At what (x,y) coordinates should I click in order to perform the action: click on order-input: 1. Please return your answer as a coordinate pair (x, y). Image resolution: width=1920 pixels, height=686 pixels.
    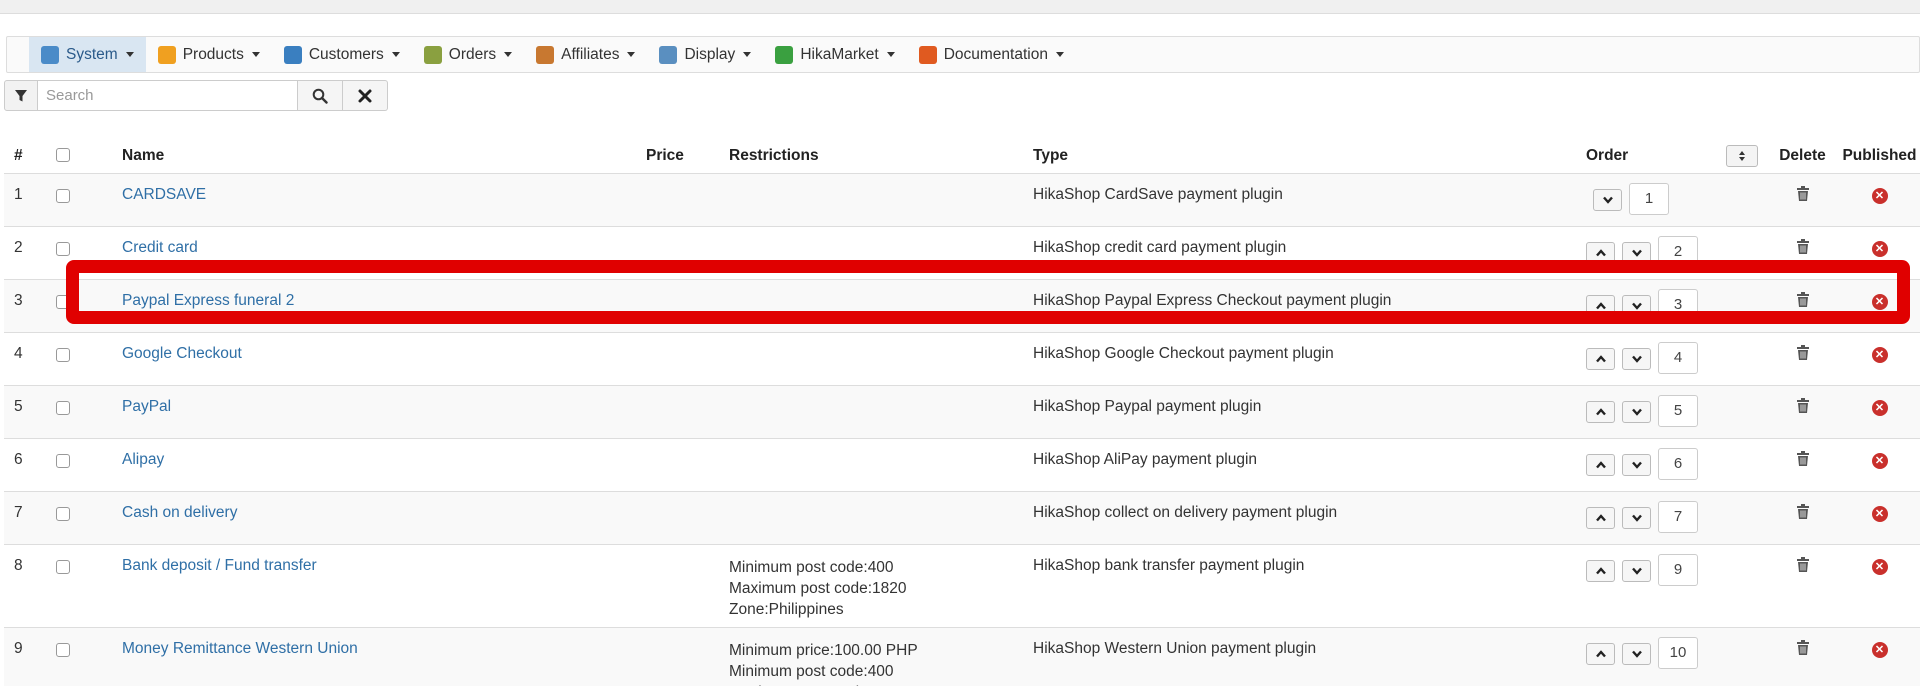
    Looking at the image, I should click on (1649, 198).